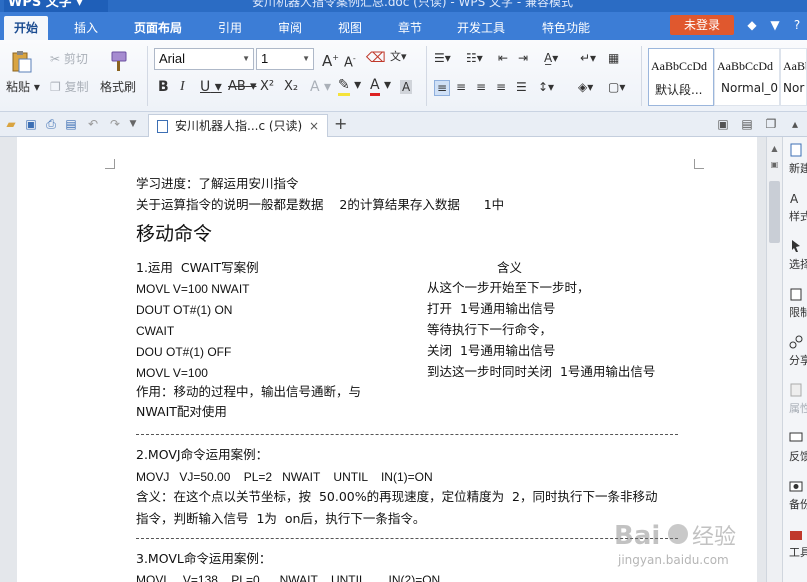  What do you see at coordinates (566, 28) in the screenshot?
I see `tab-features: 特色功能` at bounding box center [566, 28].